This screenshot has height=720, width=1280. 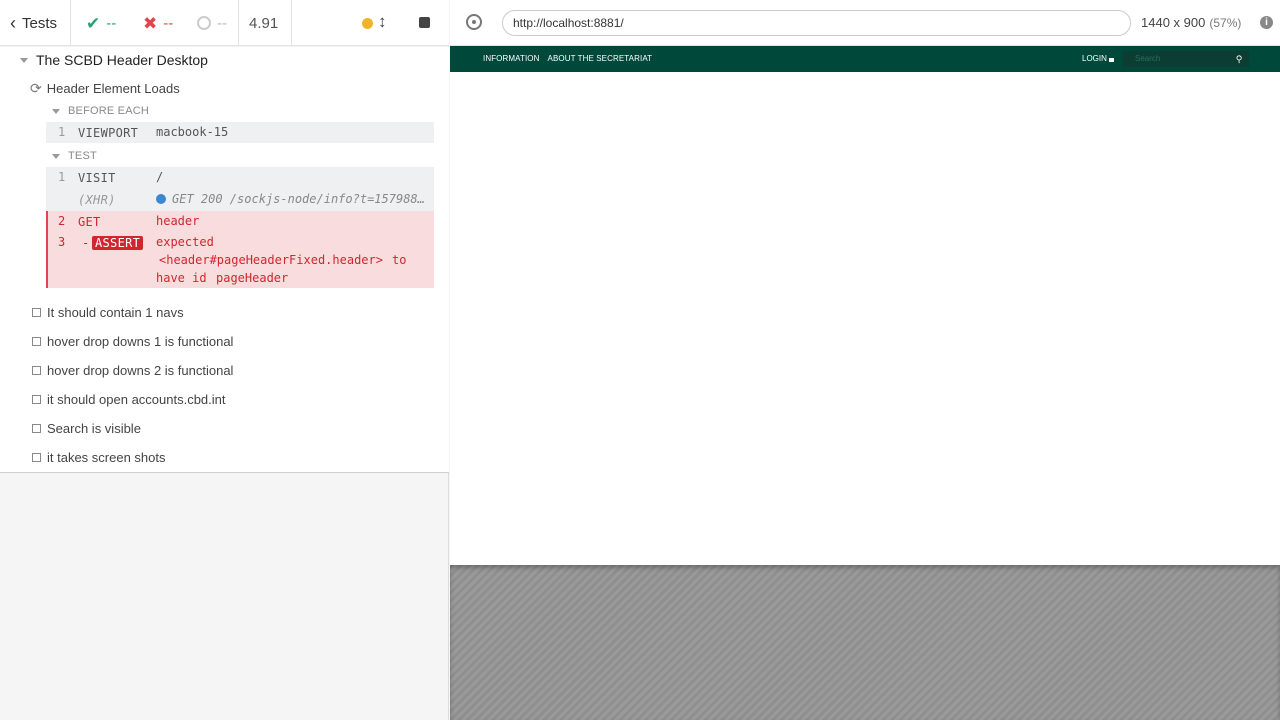 I want to click on info-icon: i, so click(x=1266, y=22).